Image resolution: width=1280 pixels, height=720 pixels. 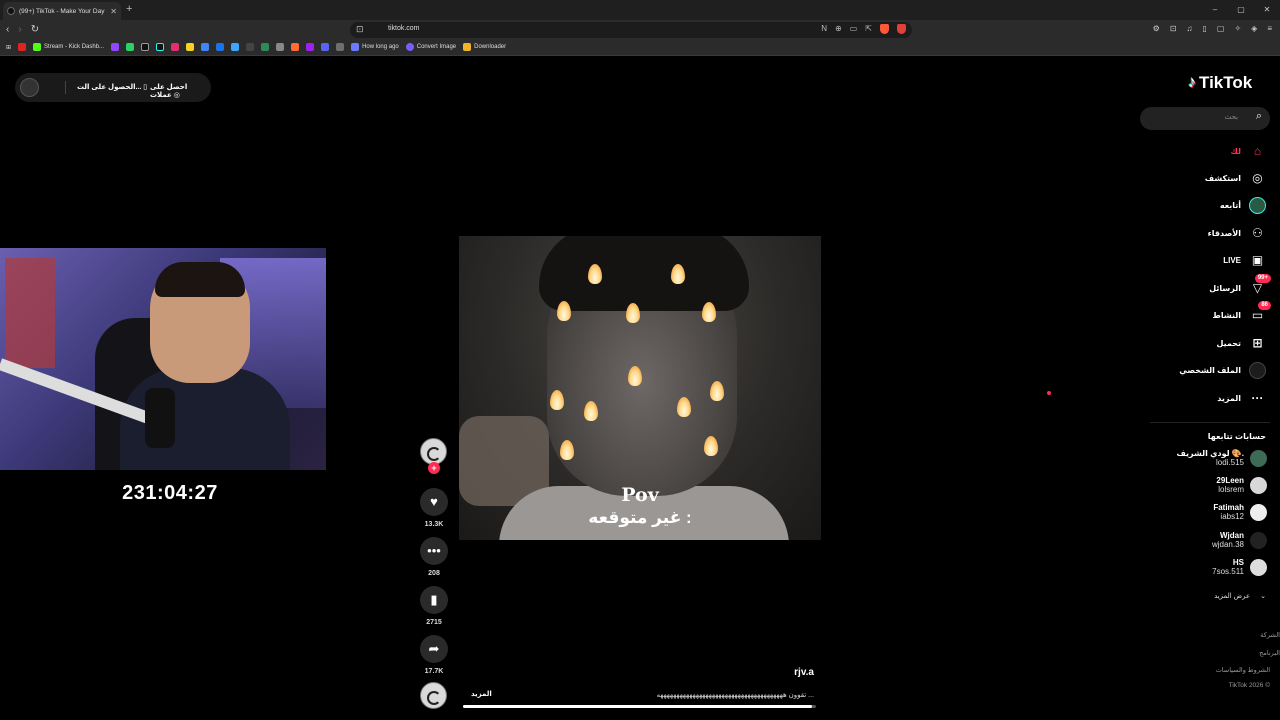 I want to click on close-tab-icon: ✕, so click(x=113, y=11).